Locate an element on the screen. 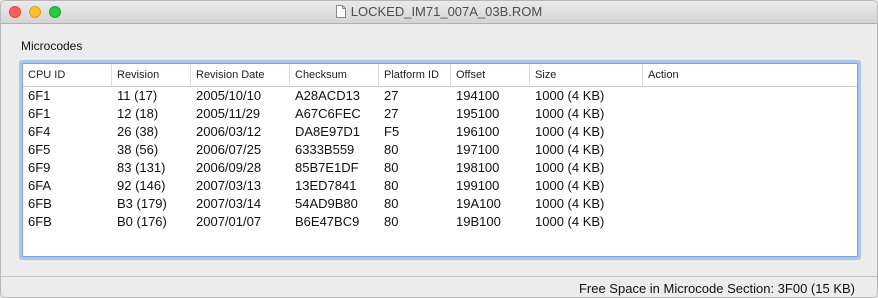  cell-revision: 26 (38) is located at coordinates (138, 131).